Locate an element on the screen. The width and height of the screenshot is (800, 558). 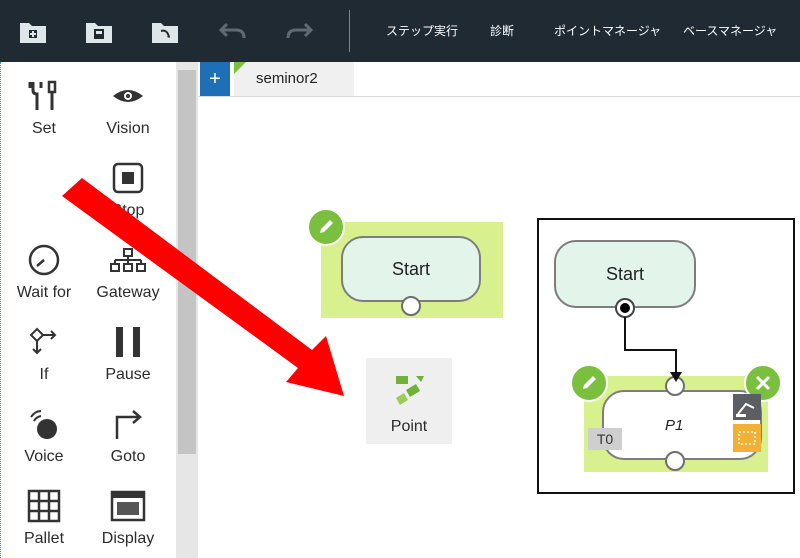
toolbar-separator is located at coordinates (349, 31).